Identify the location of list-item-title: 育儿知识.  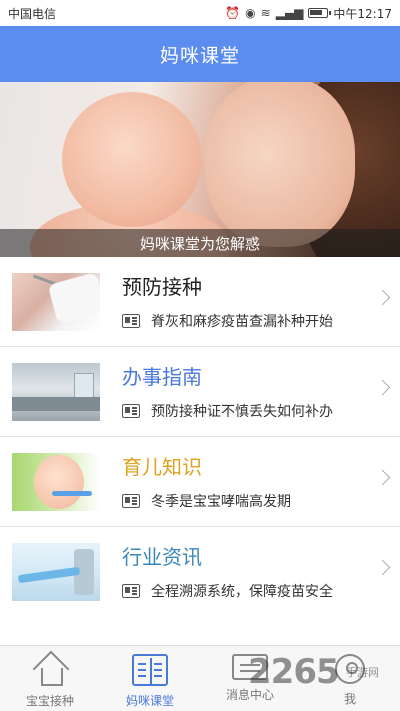
(162, 467).